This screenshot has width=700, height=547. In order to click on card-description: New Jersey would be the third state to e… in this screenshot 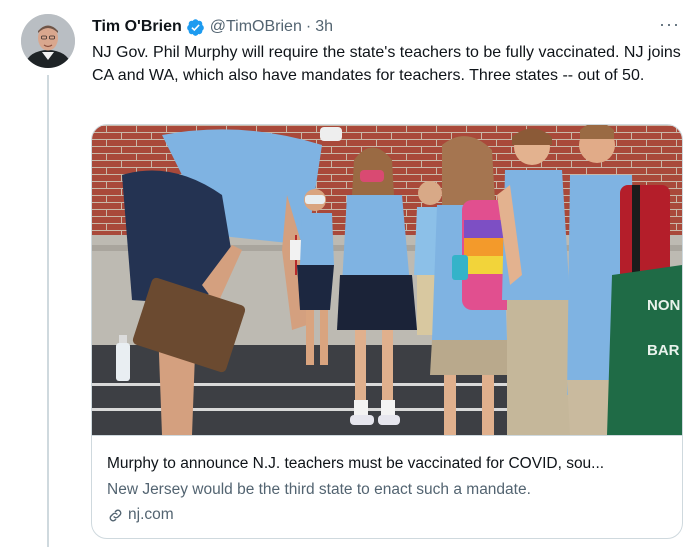, I will do `click(319, 489)`.